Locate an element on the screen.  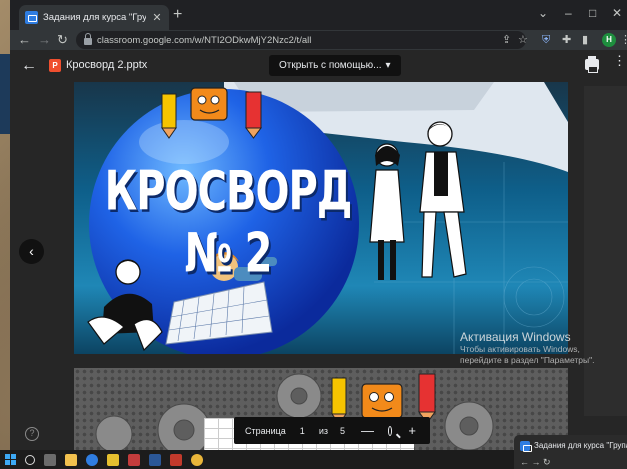
slide-title: КРОСВОРД № 2 is located at coordinates (228, 223).